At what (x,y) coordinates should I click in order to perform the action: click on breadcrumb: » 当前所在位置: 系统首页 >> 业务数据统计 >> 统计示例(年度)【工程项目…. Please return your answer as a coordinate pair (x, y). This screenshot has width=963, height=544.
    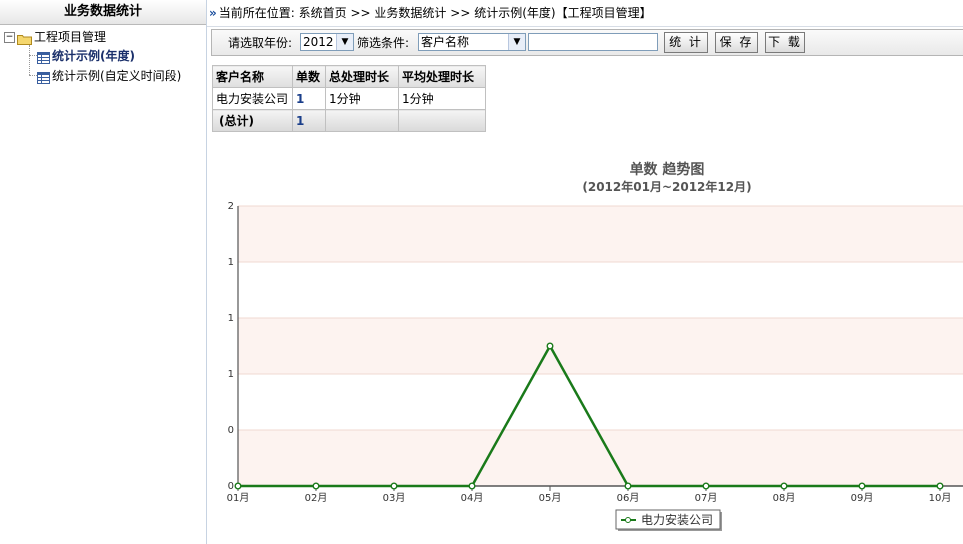
    Looking at the image, I should click on (585, 13).